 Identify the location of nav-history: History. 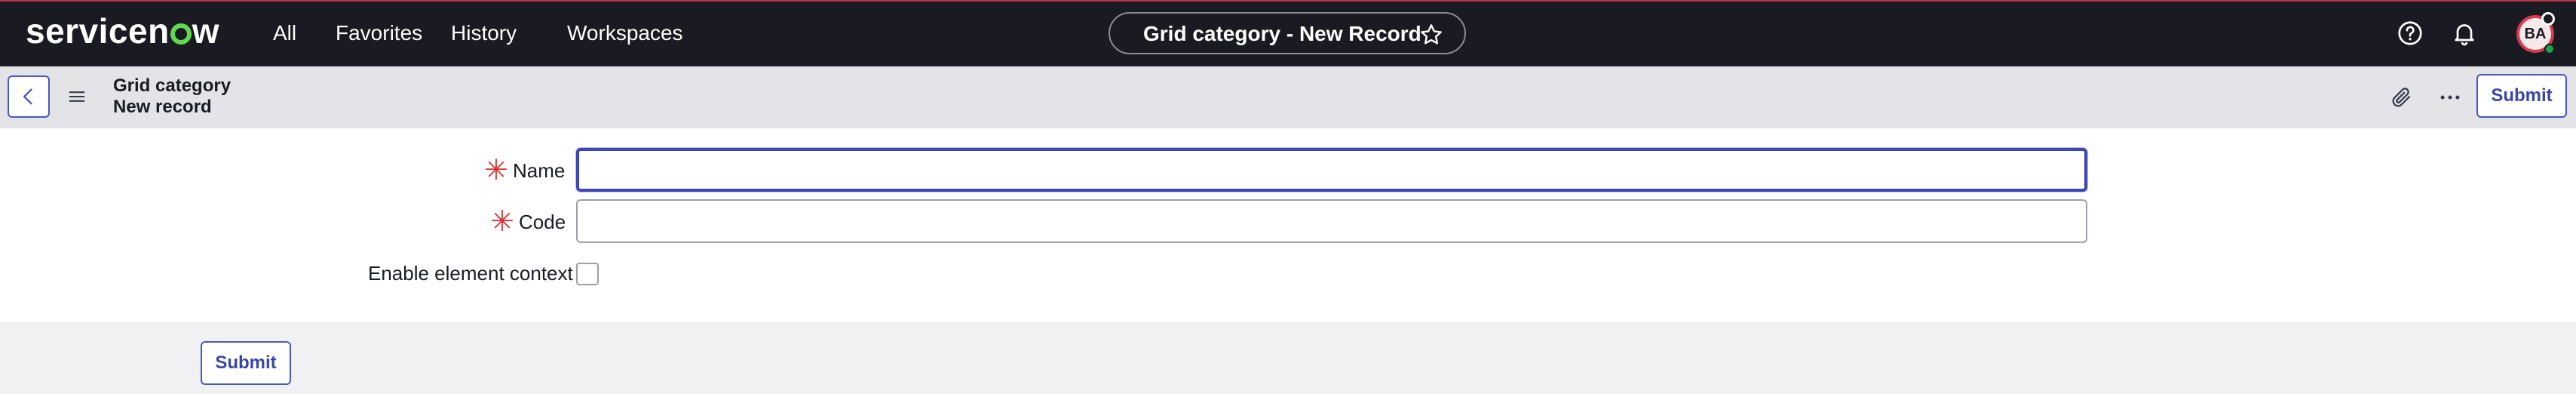
(484, 33).